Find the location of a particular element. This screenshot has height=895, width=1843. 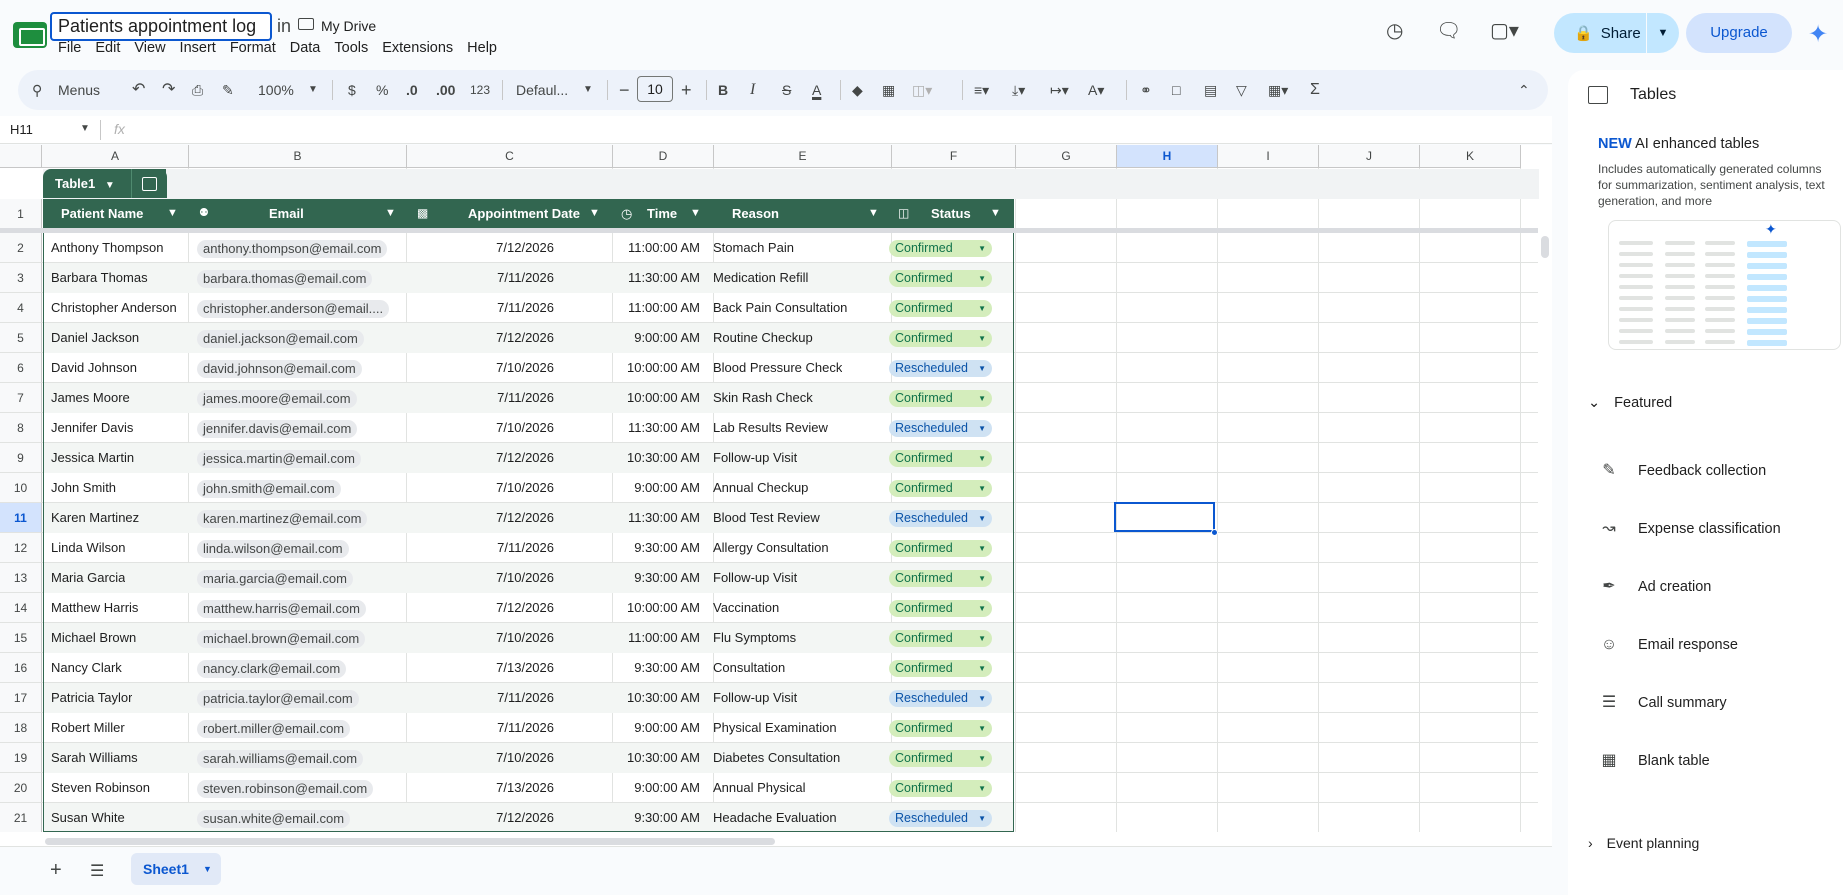

drive-location-link: My Drive is located at coordinates (348, 26).